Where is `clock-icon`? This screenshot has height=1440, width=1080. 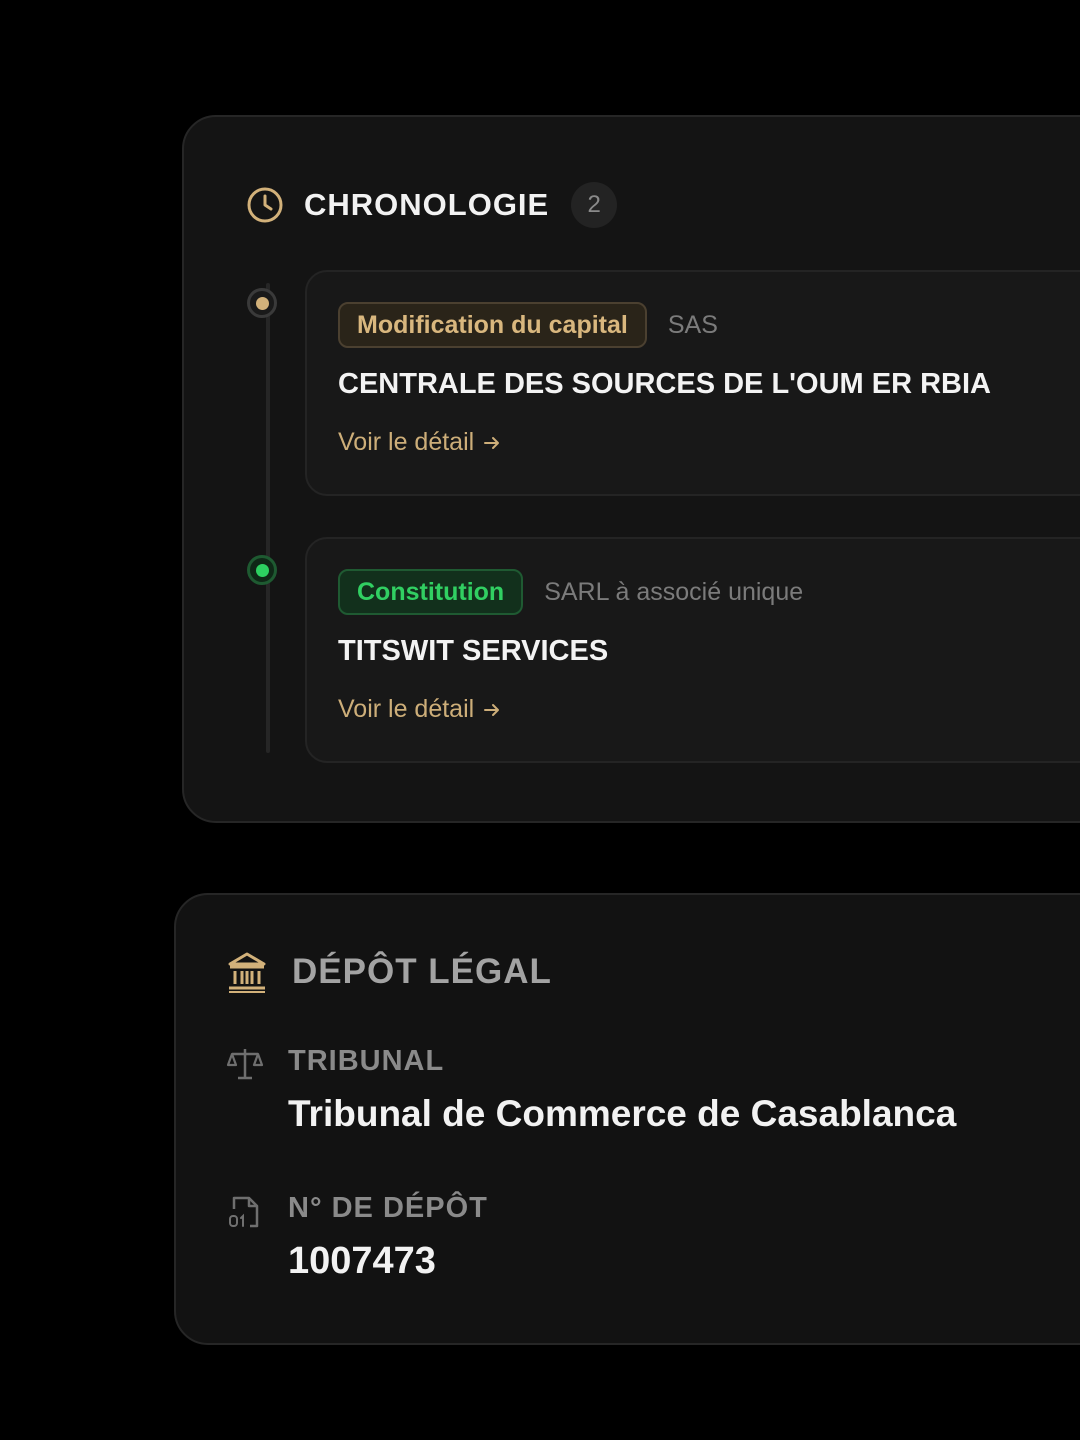 clock-icon is located at coordinates (265, 205).